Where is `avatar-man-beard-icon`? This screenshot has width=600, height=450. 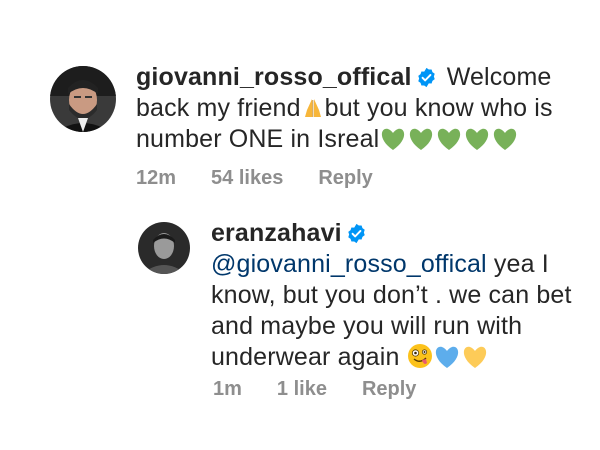 avatar-man-beard-icon is located at coordinates (83, 99).